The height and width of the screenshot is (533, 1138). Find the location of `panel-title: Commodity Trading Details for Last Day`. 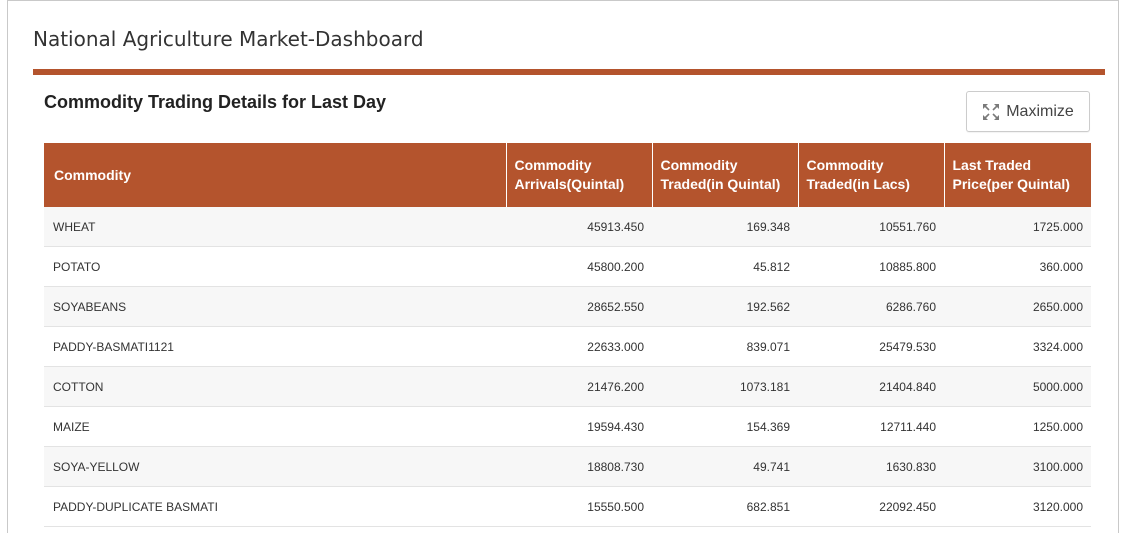

panel-title: Commodity Trading Details for Last Day is located at coordinates (215, 102).